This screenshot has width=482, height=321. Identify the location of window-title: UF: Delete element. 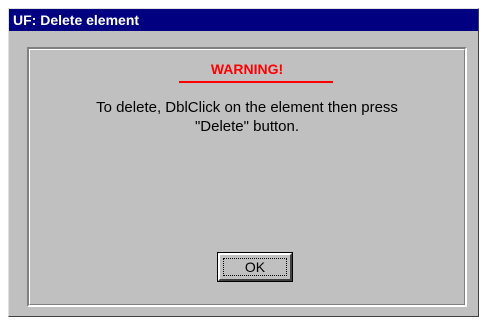
(76, 20).